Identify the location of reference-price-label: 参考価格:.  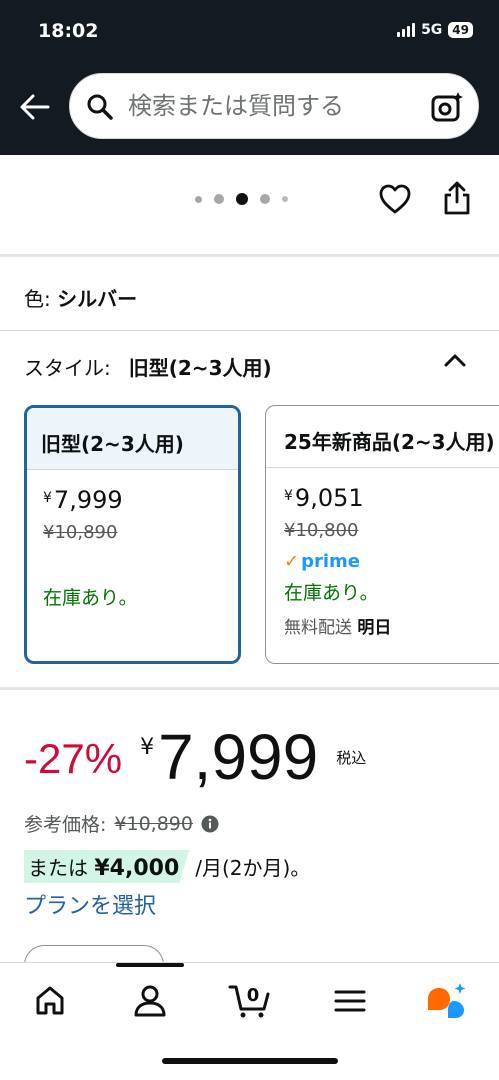
(65, 825).